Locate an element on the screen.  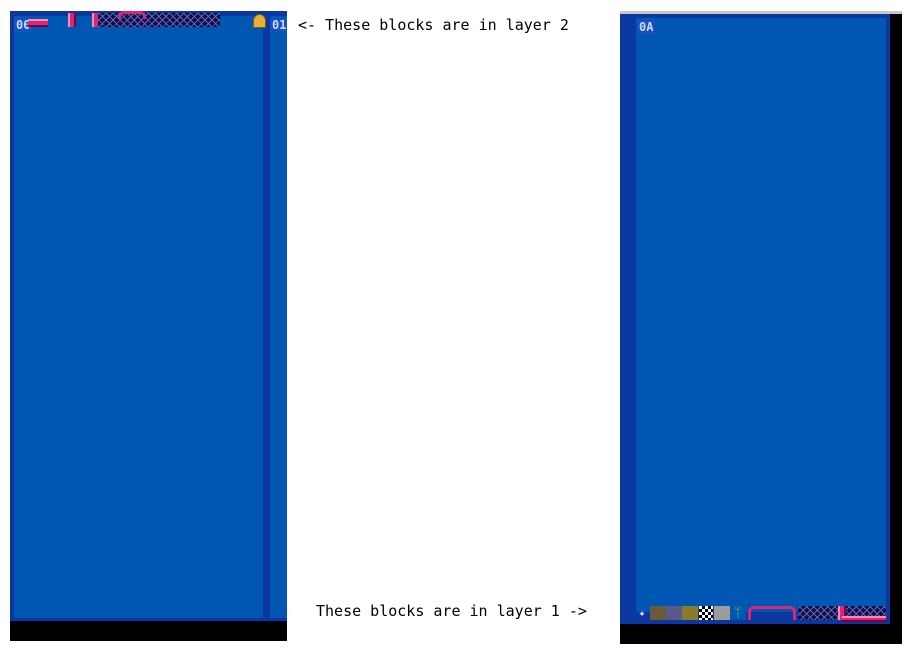
gray-block-icon is located at coordinates (722, 613).